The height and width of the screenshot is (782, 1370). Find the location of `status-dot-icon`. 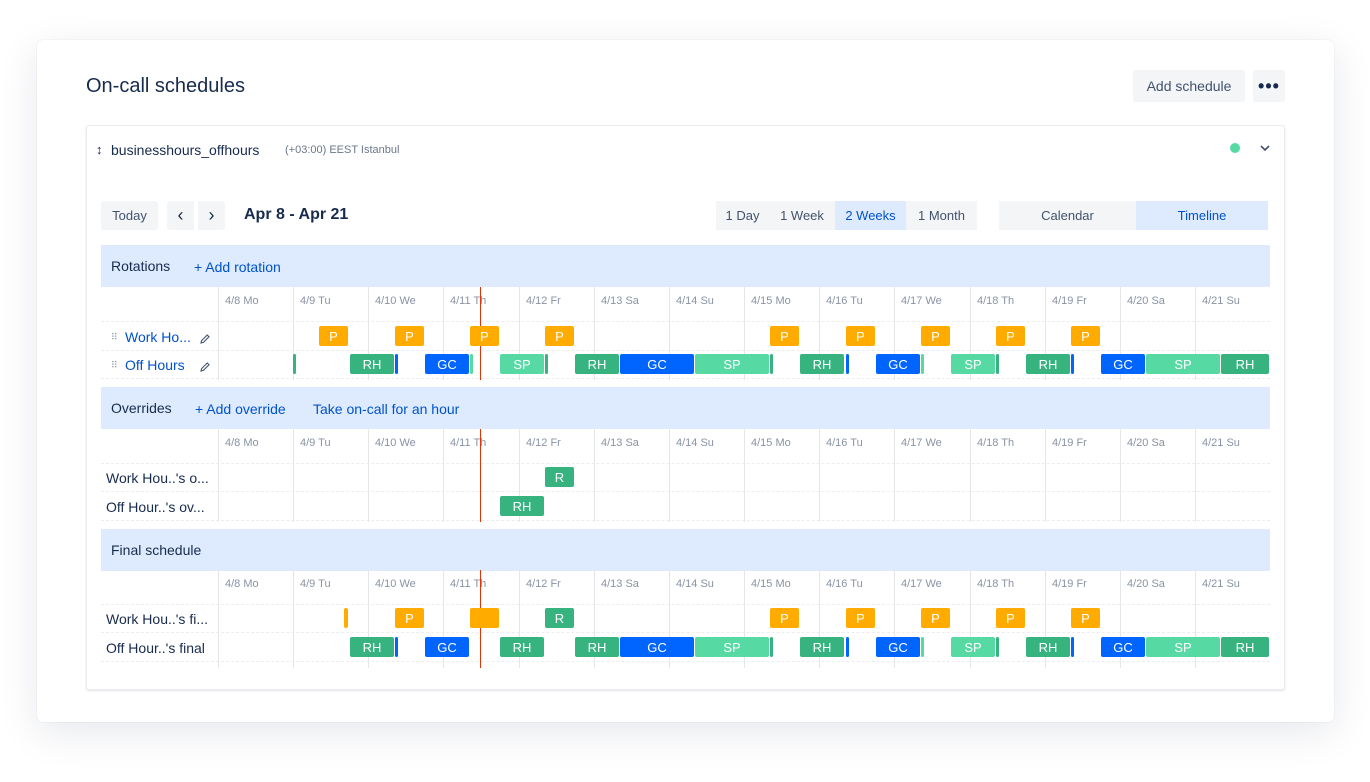

status-dot-icon is located at coordinates (1235, 148).